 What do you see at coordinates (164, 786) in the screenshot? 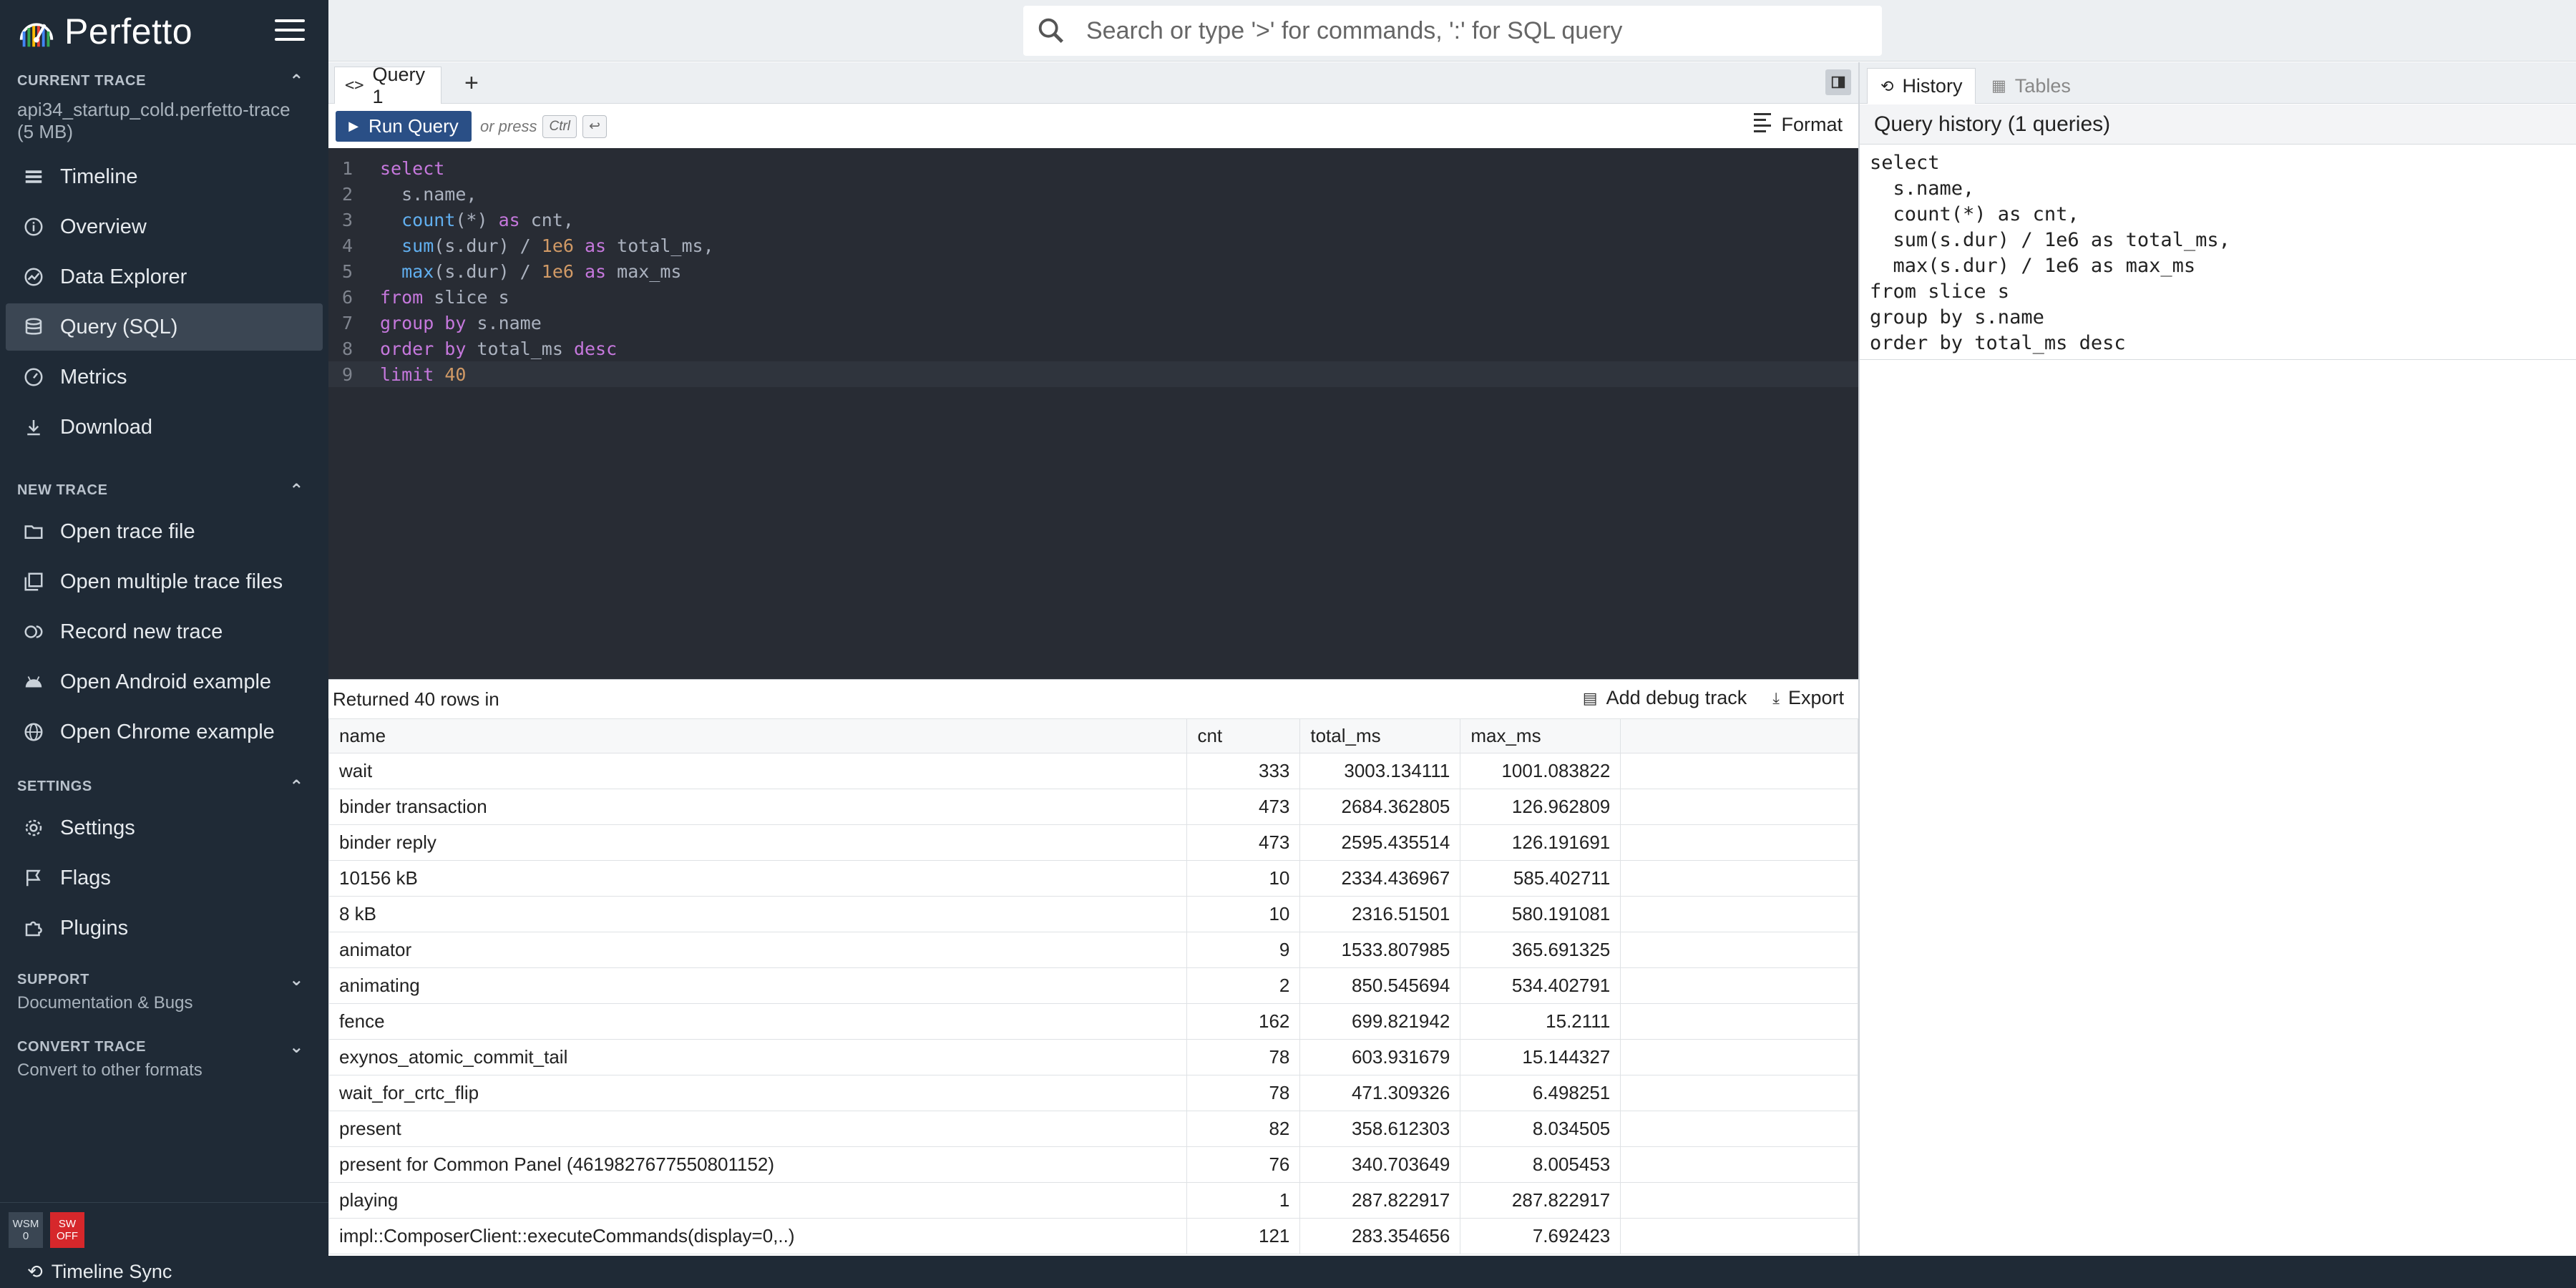
I see `section-settings: SETTINGS ⌃` at bounding box center [164, 786].